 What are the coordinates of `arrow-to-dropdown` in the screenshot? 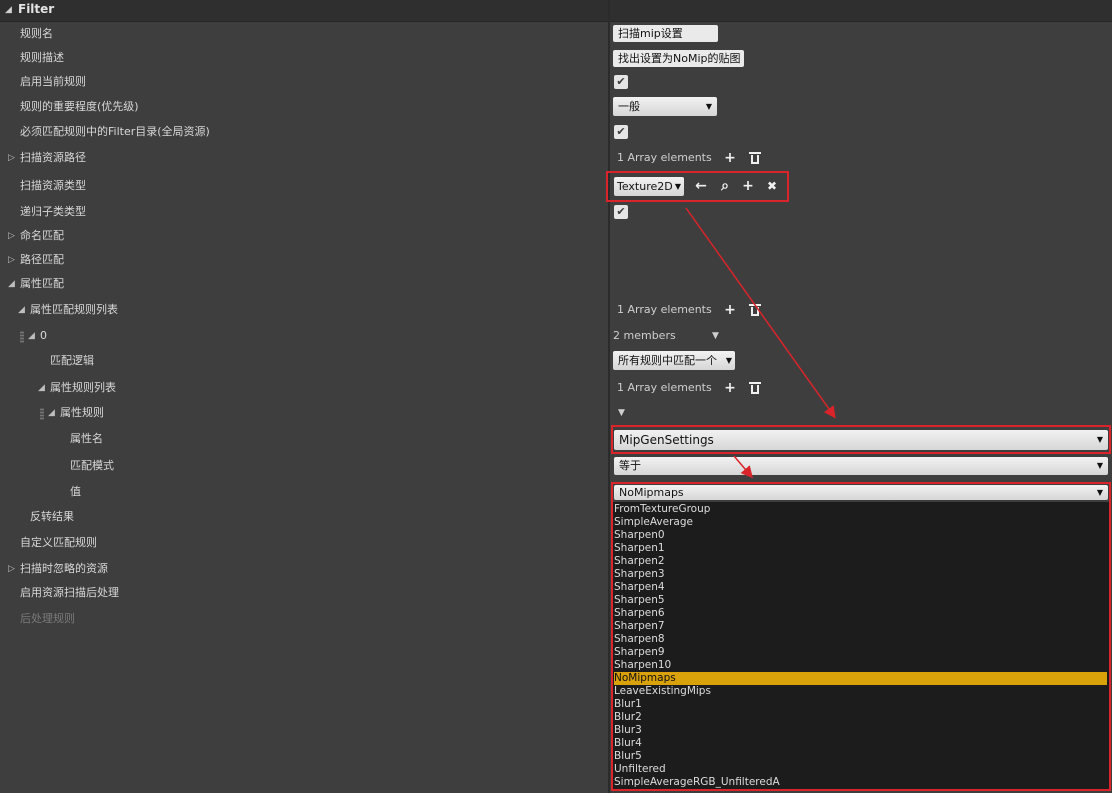 It's located at (743, 467).